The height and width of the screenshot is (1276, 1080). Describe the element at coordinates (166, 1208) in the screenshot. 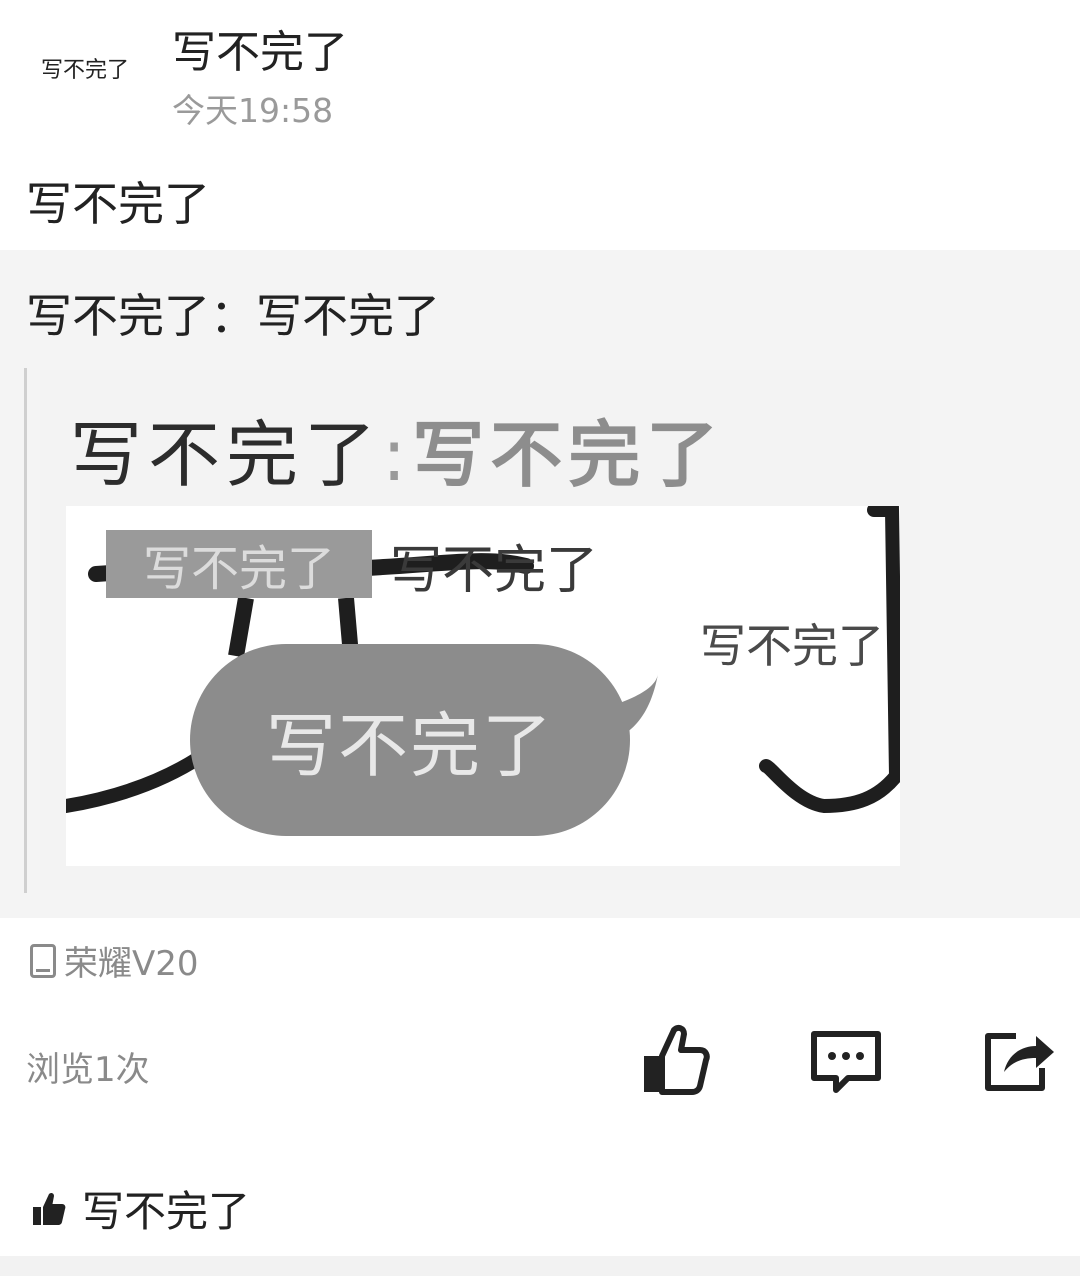

I see `liker-names: 写不完了` at that location.